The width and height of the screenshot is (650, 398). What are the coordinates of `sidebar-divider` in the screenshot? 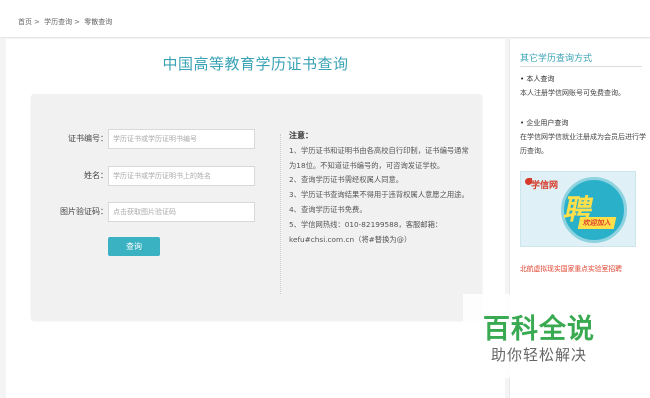 It's located at (581, 66).